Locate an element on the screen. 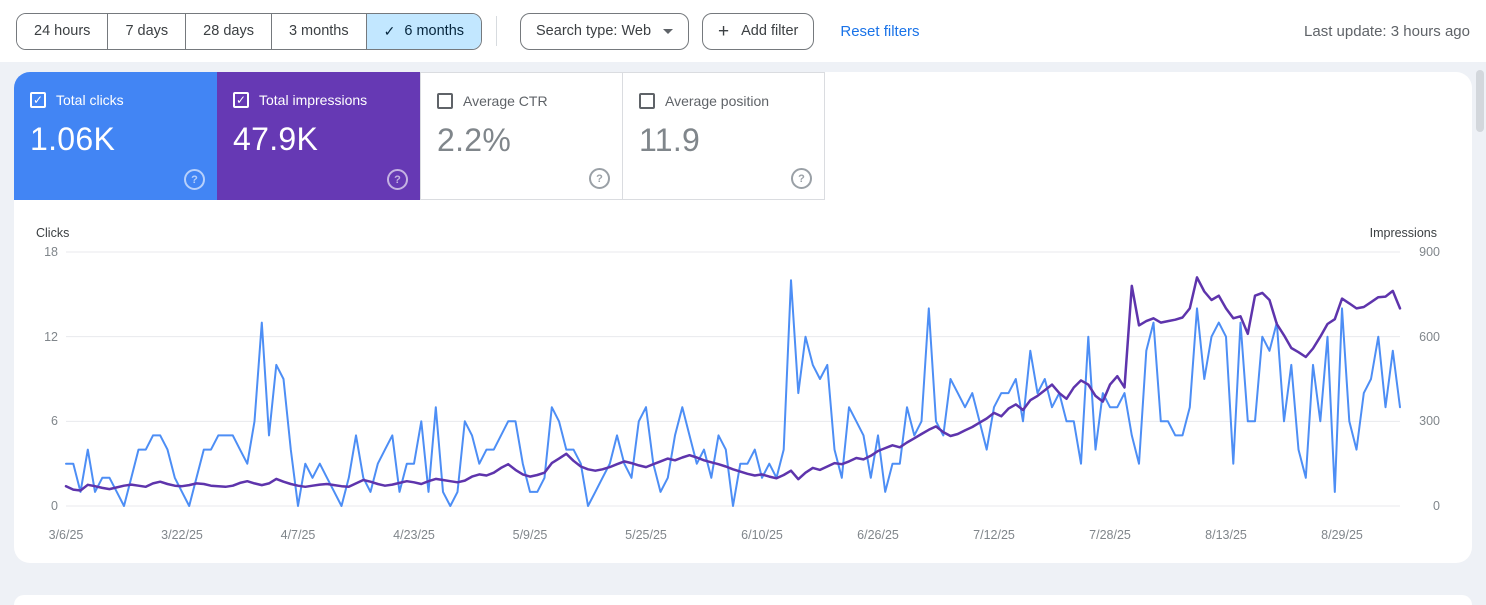 The height and width of the screenshot is (605, 1486). tile-label: Total clicks is located at coordinates (90, 100).